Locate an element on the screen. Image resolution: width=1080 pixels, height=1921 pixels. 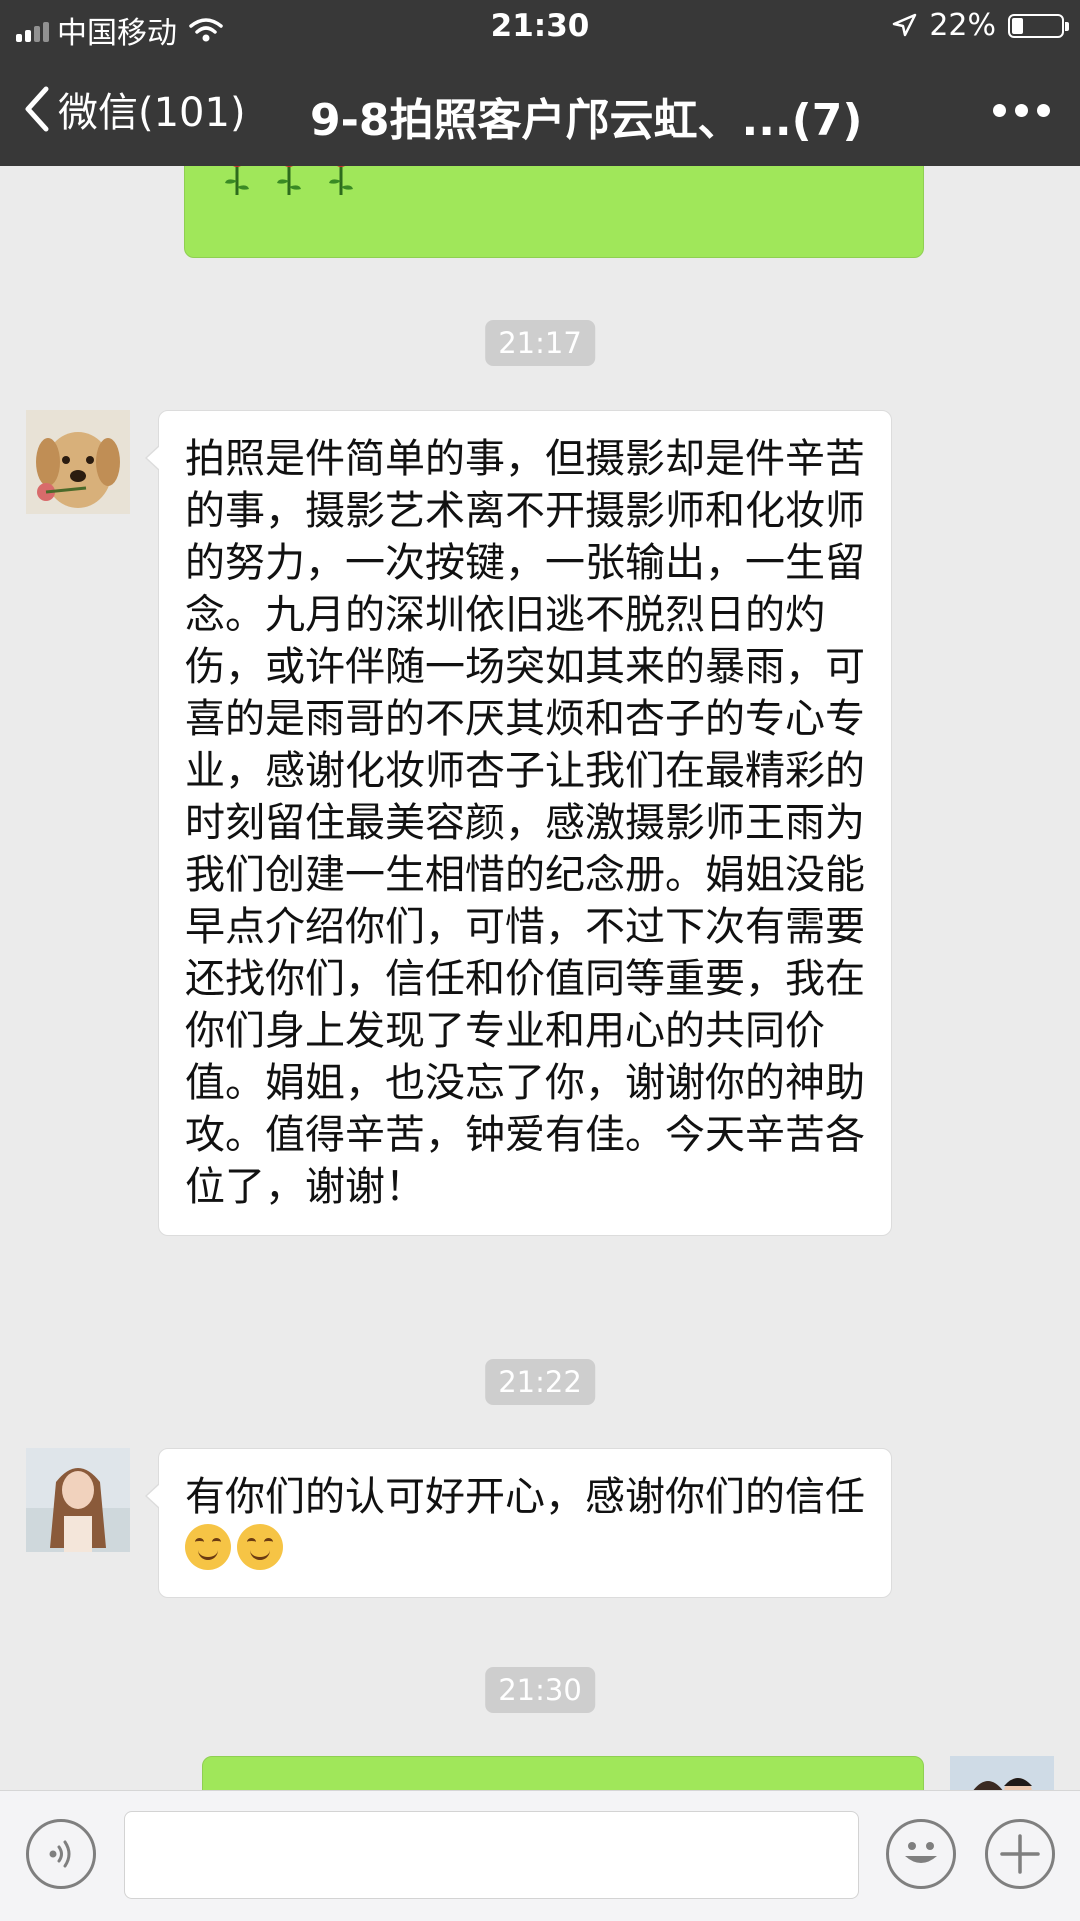
message-bubble-incoming: 有你们的认可好开心，感谢你们的信任 is located at coordinates (518, 1523).